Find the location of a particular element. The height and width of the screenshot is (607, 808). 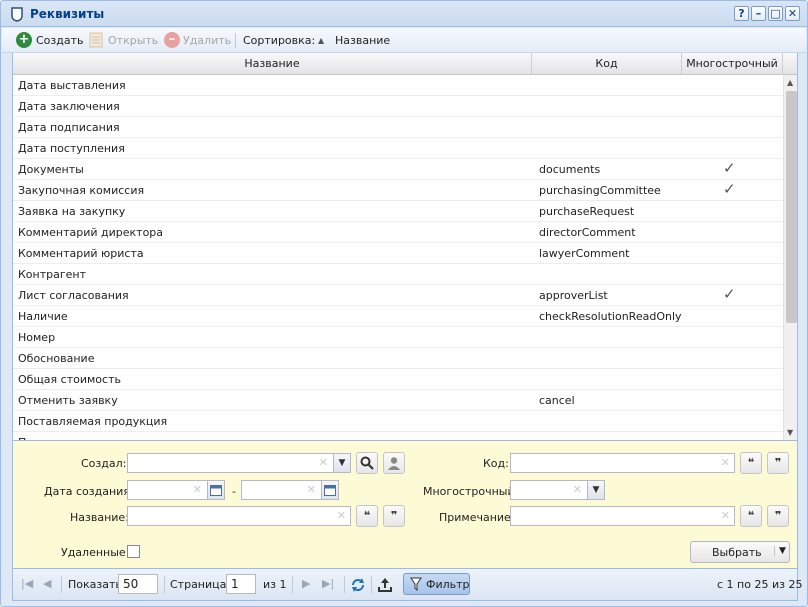

page-size-input: 50 is located at coordinates (138, 584).